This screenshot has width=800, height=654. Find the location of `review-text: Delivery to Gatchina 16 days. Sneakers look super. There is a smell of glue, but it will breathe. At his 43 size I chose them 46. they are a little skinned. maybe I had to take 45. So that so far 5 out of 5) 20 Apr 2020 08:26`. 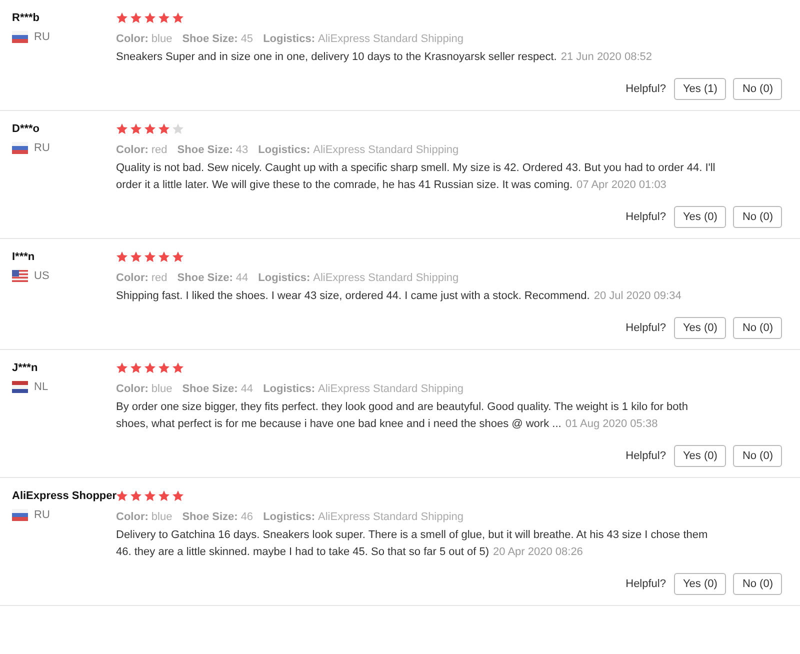

review-text: Delivery to Gatchina 16 days. Sneakers look super. There is a smell of glue, but it will breathe. At his 43 size I chose them 46. they are a little skinned. maybe I had to take 45. So that so far 5 out of 5) 20 Apr 2020 08:26 is located at coordinates (412, 544).